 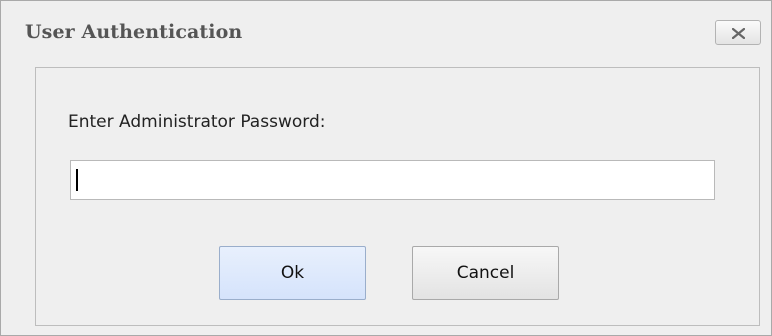 What do you see at coordinates (134, 32) in the screenshot?
I see `dialog-title: User Authentication` at bounding box center [134, 32].